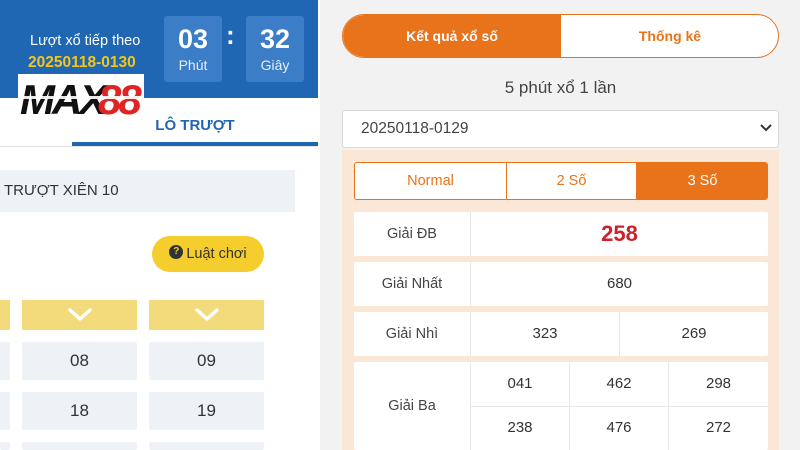  What do you see at coordinates (694, 333) in the screenshot?
I see `prize-value: 269` at bounding box center [694, 333].